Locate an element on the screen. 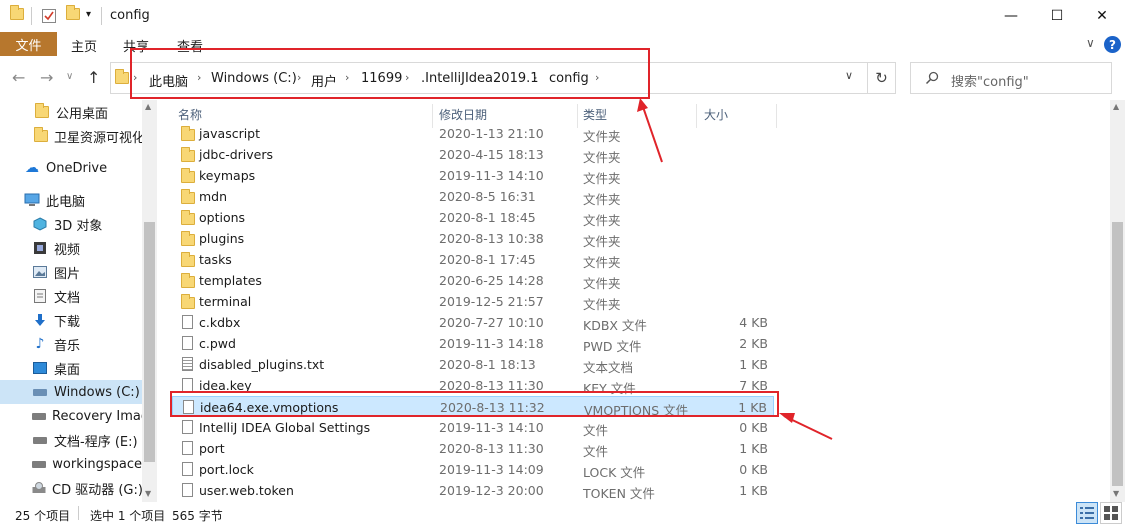  scroll-up-icon: ▲ is located at coordinates (1116, 106).